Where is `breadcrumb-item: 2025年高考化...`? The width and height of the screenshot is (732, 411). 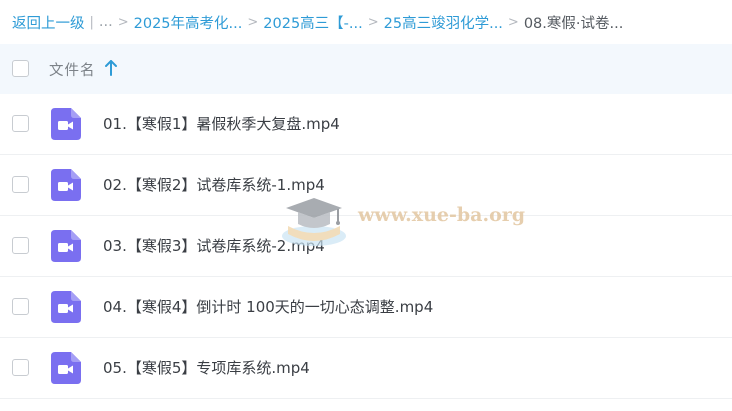
breadcrumb-item: 2025年高考化... is located at coordinates (188, 22).